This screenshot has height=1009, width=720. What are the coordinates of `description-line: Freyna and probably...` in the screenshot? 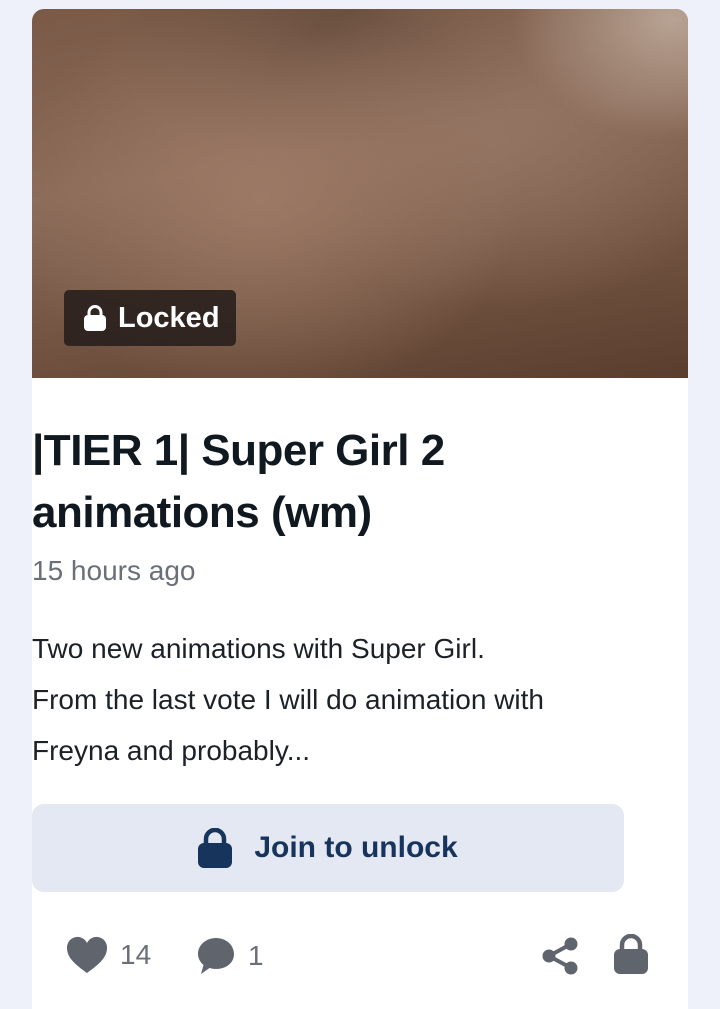 It's located at (171, 750).